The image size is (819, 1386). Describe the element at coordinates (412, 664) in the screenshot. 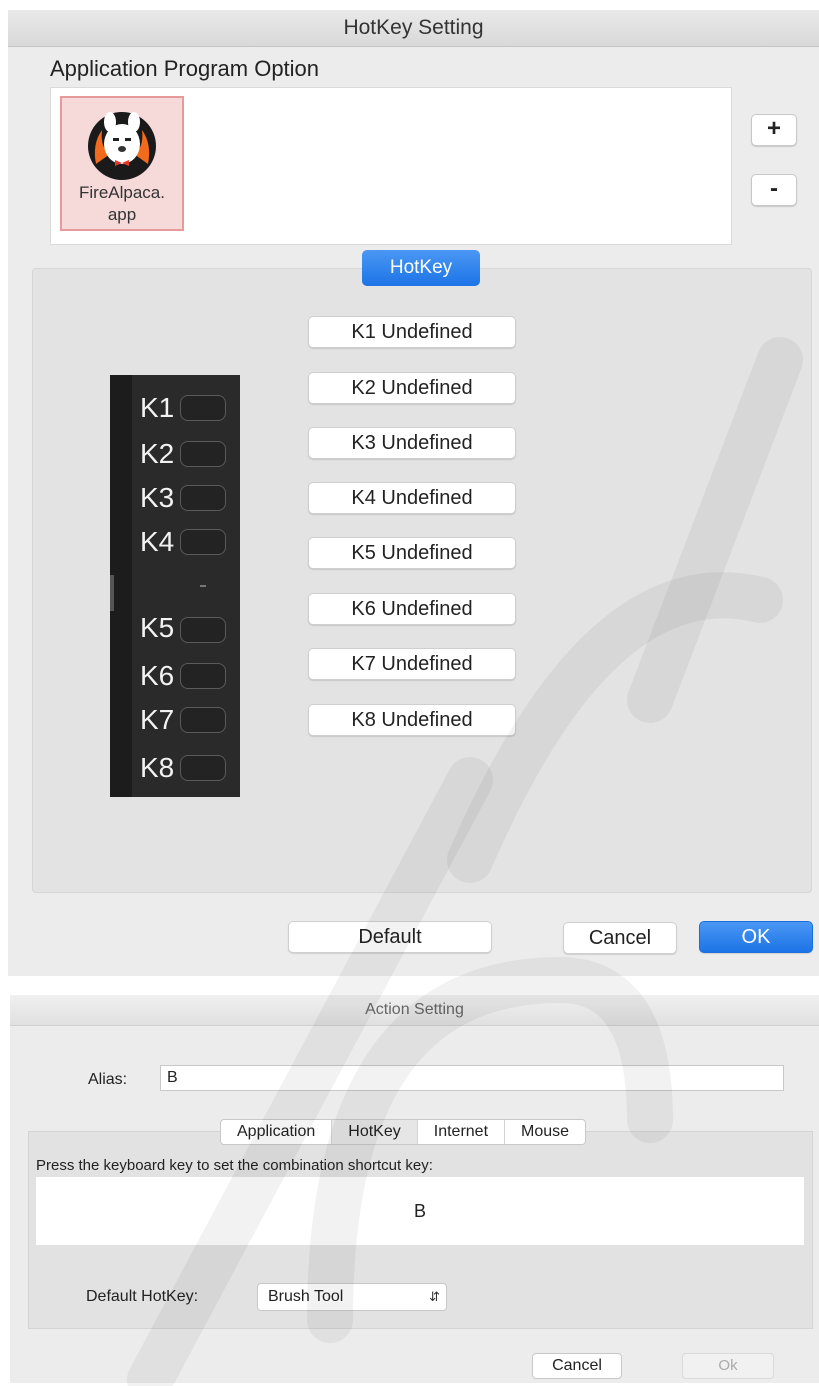

I see `k7-assign-button: K7 Undefined` at that location.